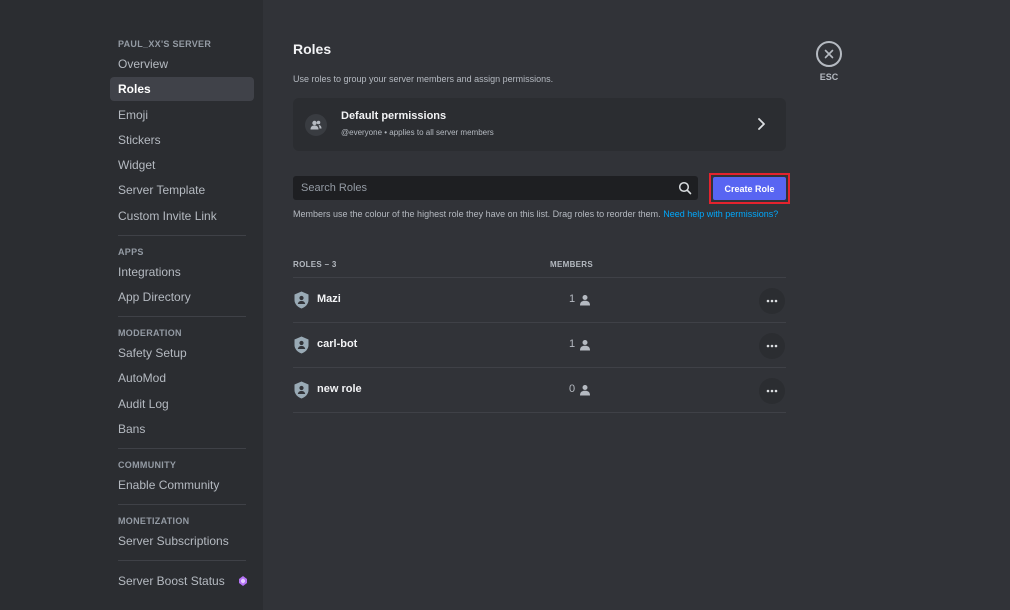  What do you see at coordinates (539, 300) in the screenshot?
I see `role-row: Mazi 1` at bounding box center [539, 300].